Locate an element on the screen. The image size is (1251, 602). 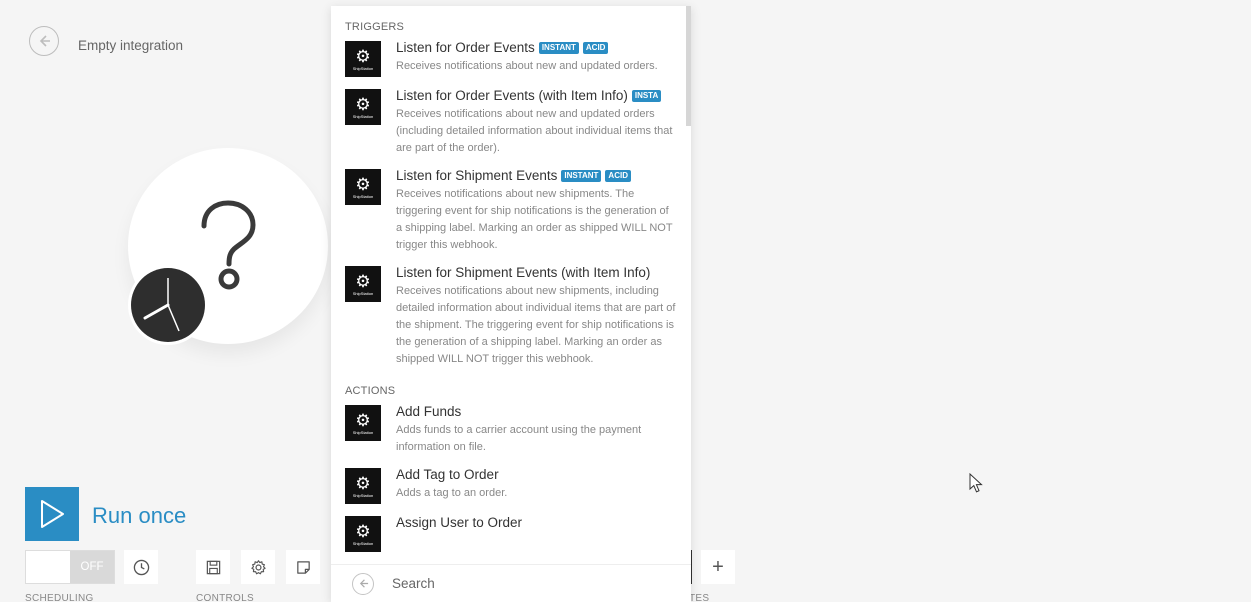
module-title-text: Assign User to Order is located at coordinates (459, 522).